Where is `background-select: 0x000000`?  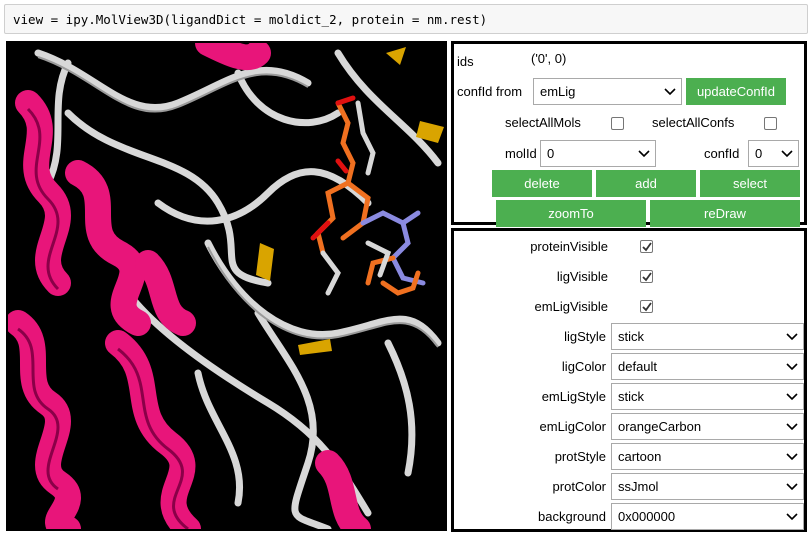 background-select: 0x000000 is located at coordinates (707, 516).